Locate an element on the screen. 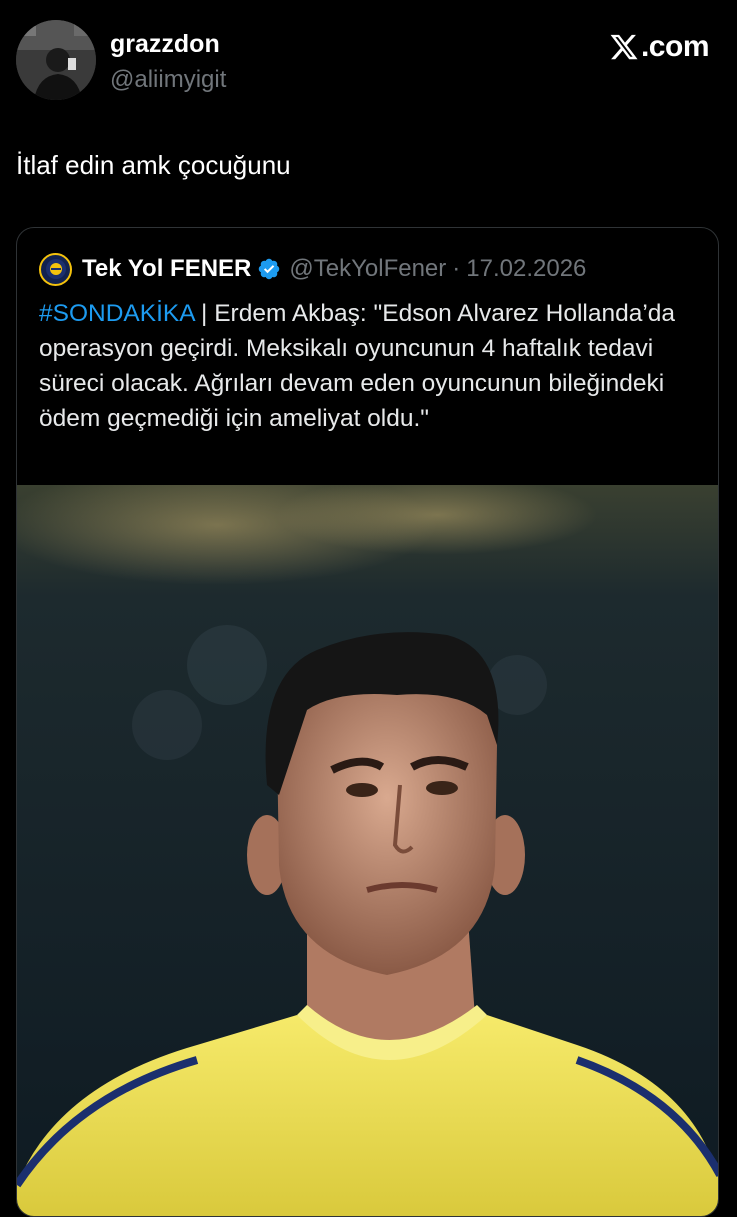  quoted-tweet-header: Tek Yol FENER @TekYolFener · 17.02.2026 is located at coordinates (312, 269).